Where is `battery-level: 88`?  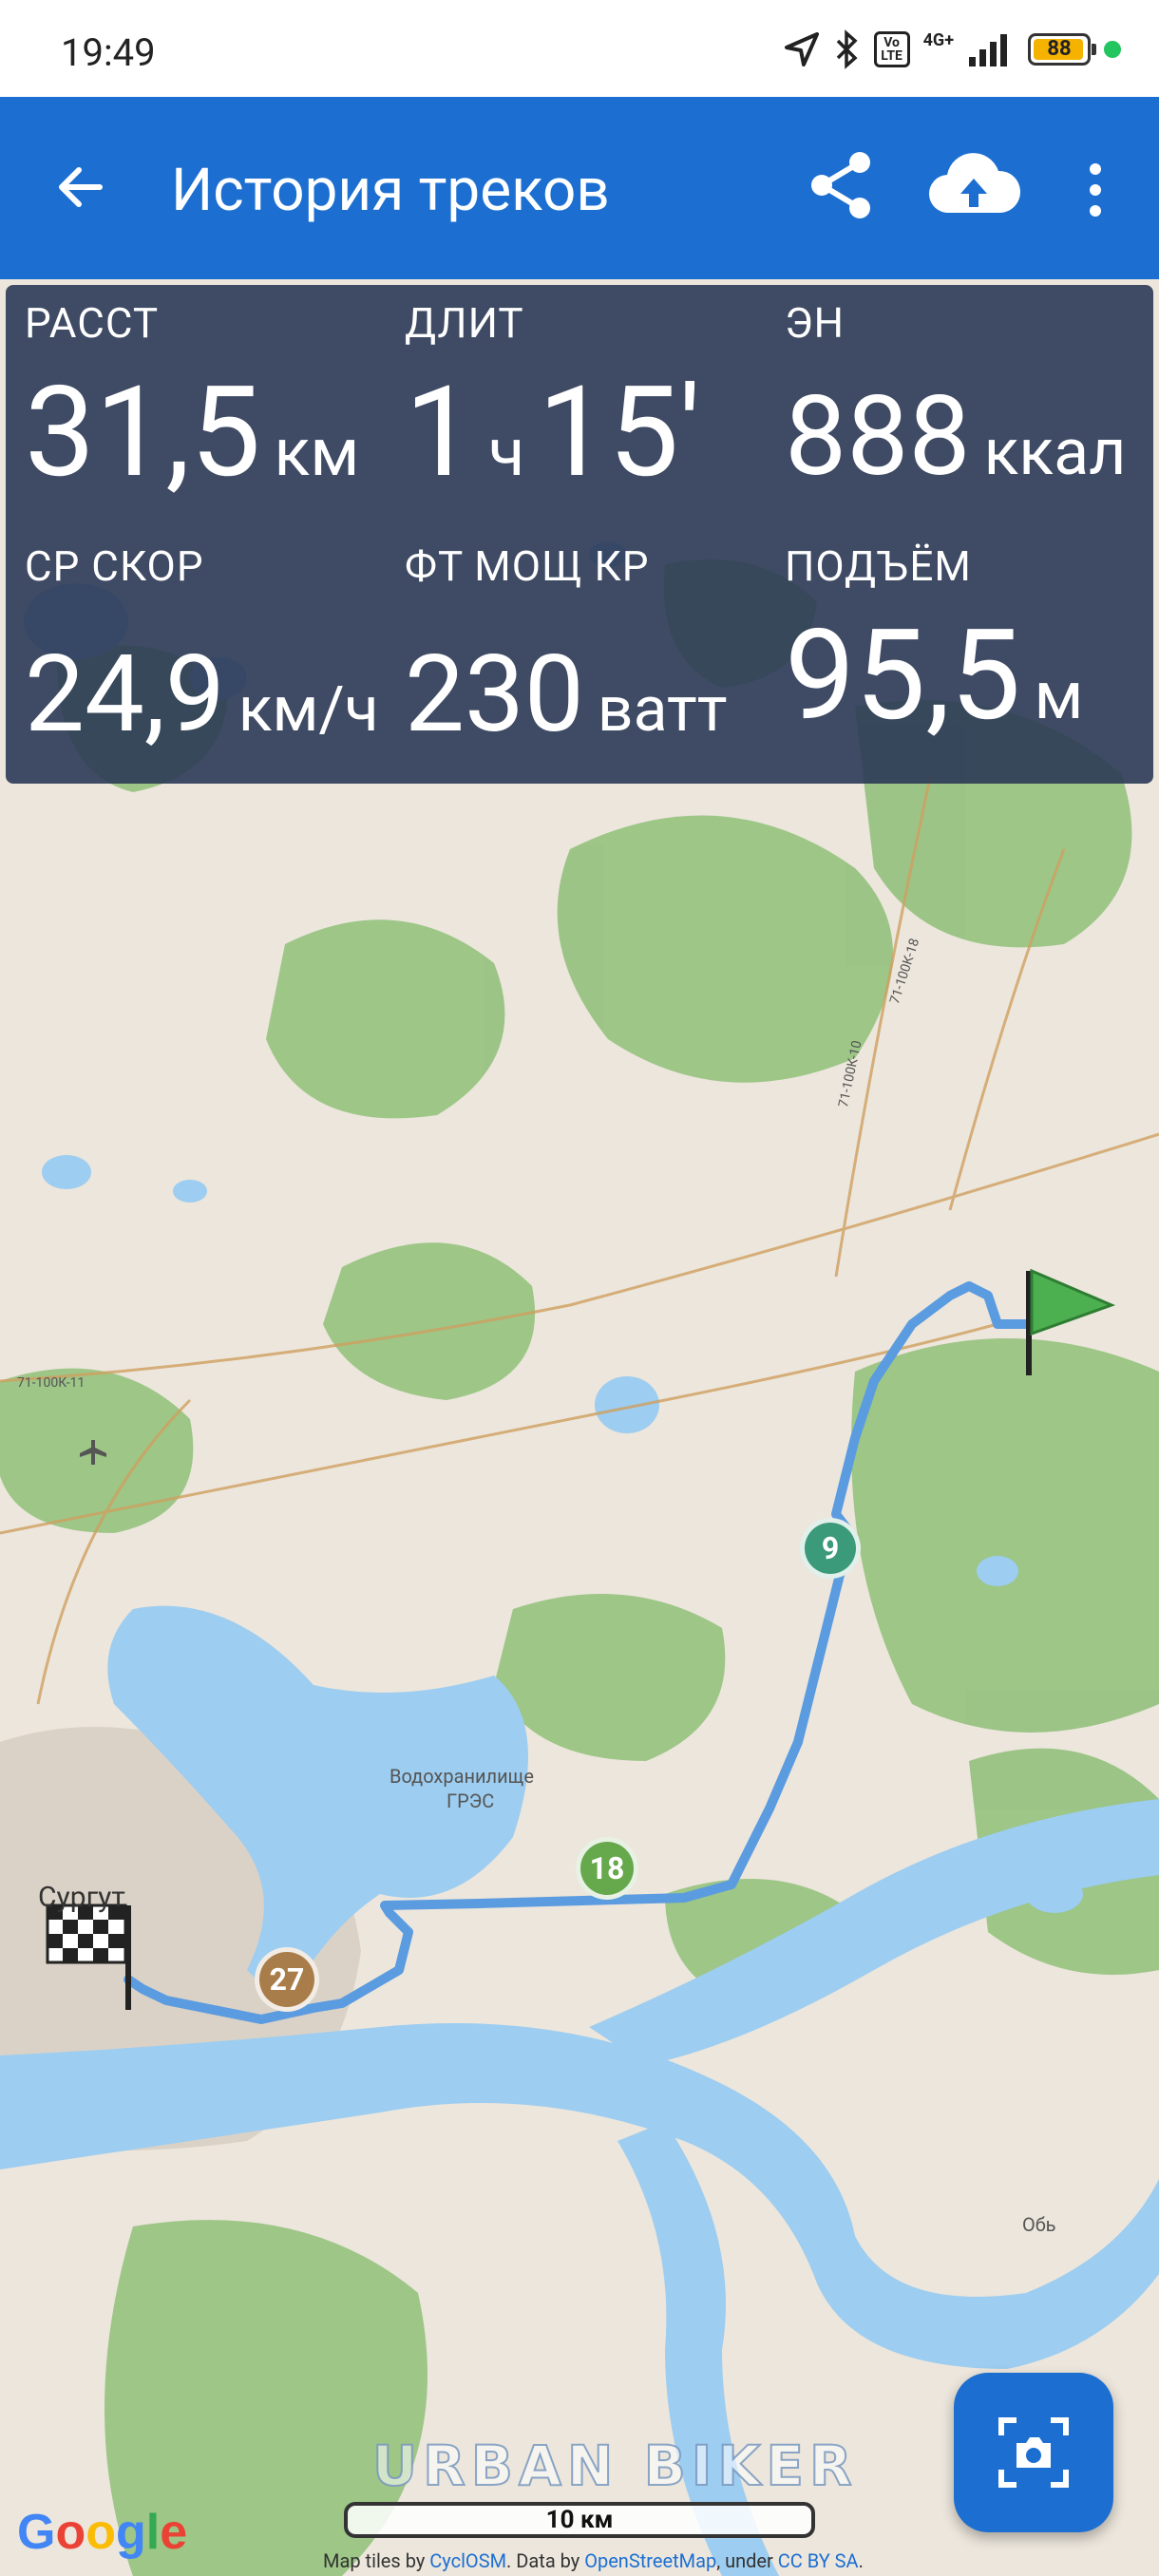
battery-level: 88 is located at coordinates (1059, 49).